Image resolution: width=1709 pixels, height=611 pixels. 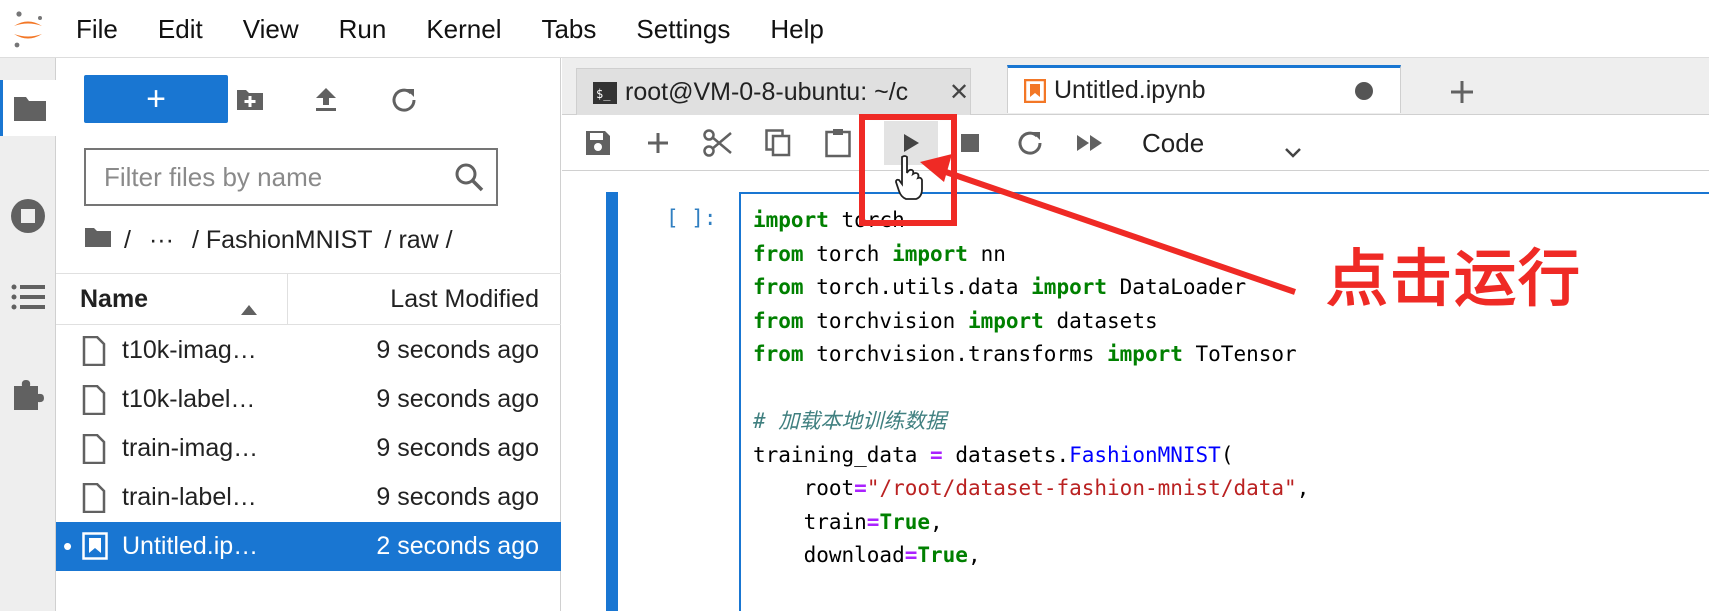 What do you see at coordinates (68, 546) in the screenshot?
I see `running-indicator: •` at bounding box center [68, 546].